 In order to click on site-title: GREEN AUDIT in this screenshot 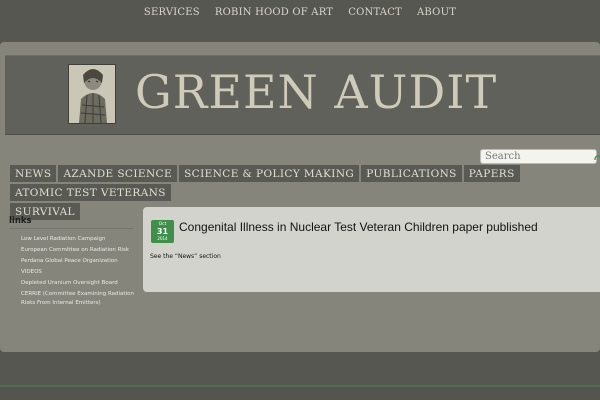, I will do `click(316, 92)`.